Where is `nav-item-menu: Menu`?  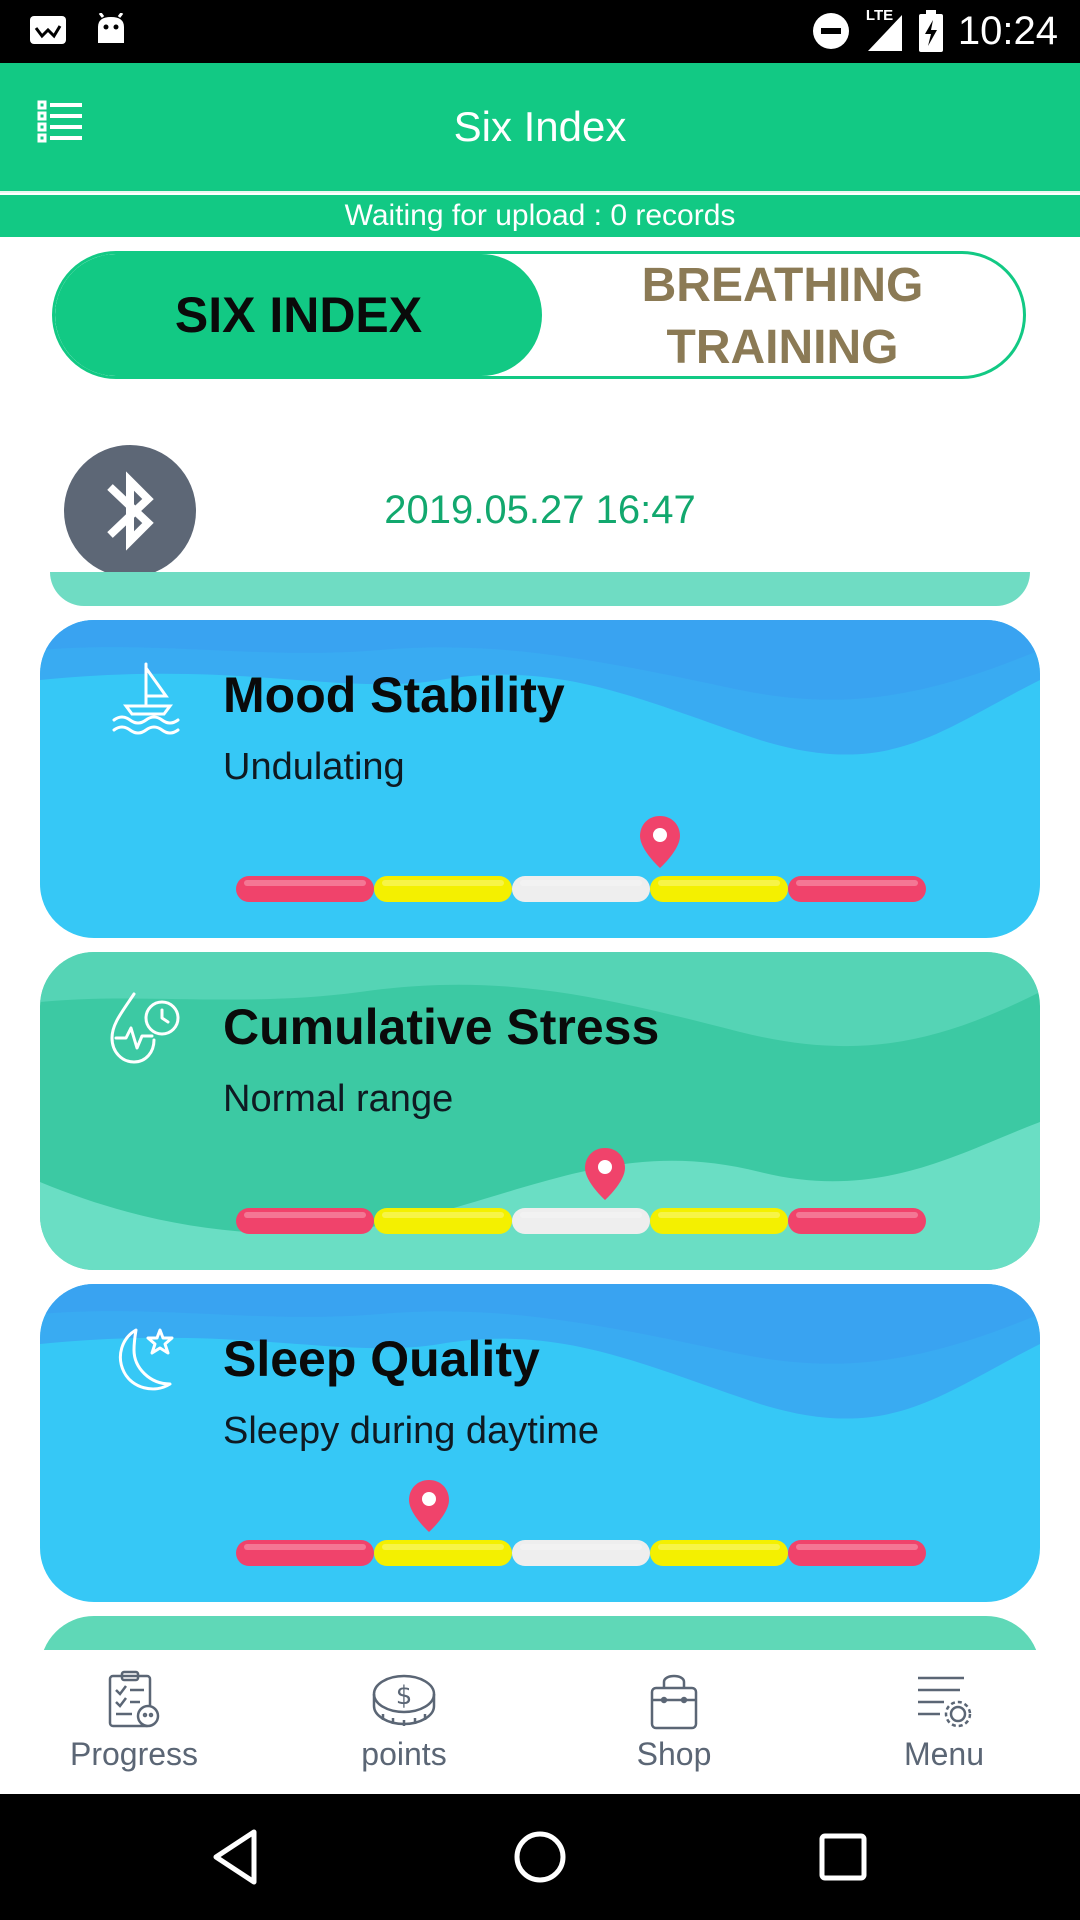
nav-item-menu: Menu is located at coordinates (944, 1721).